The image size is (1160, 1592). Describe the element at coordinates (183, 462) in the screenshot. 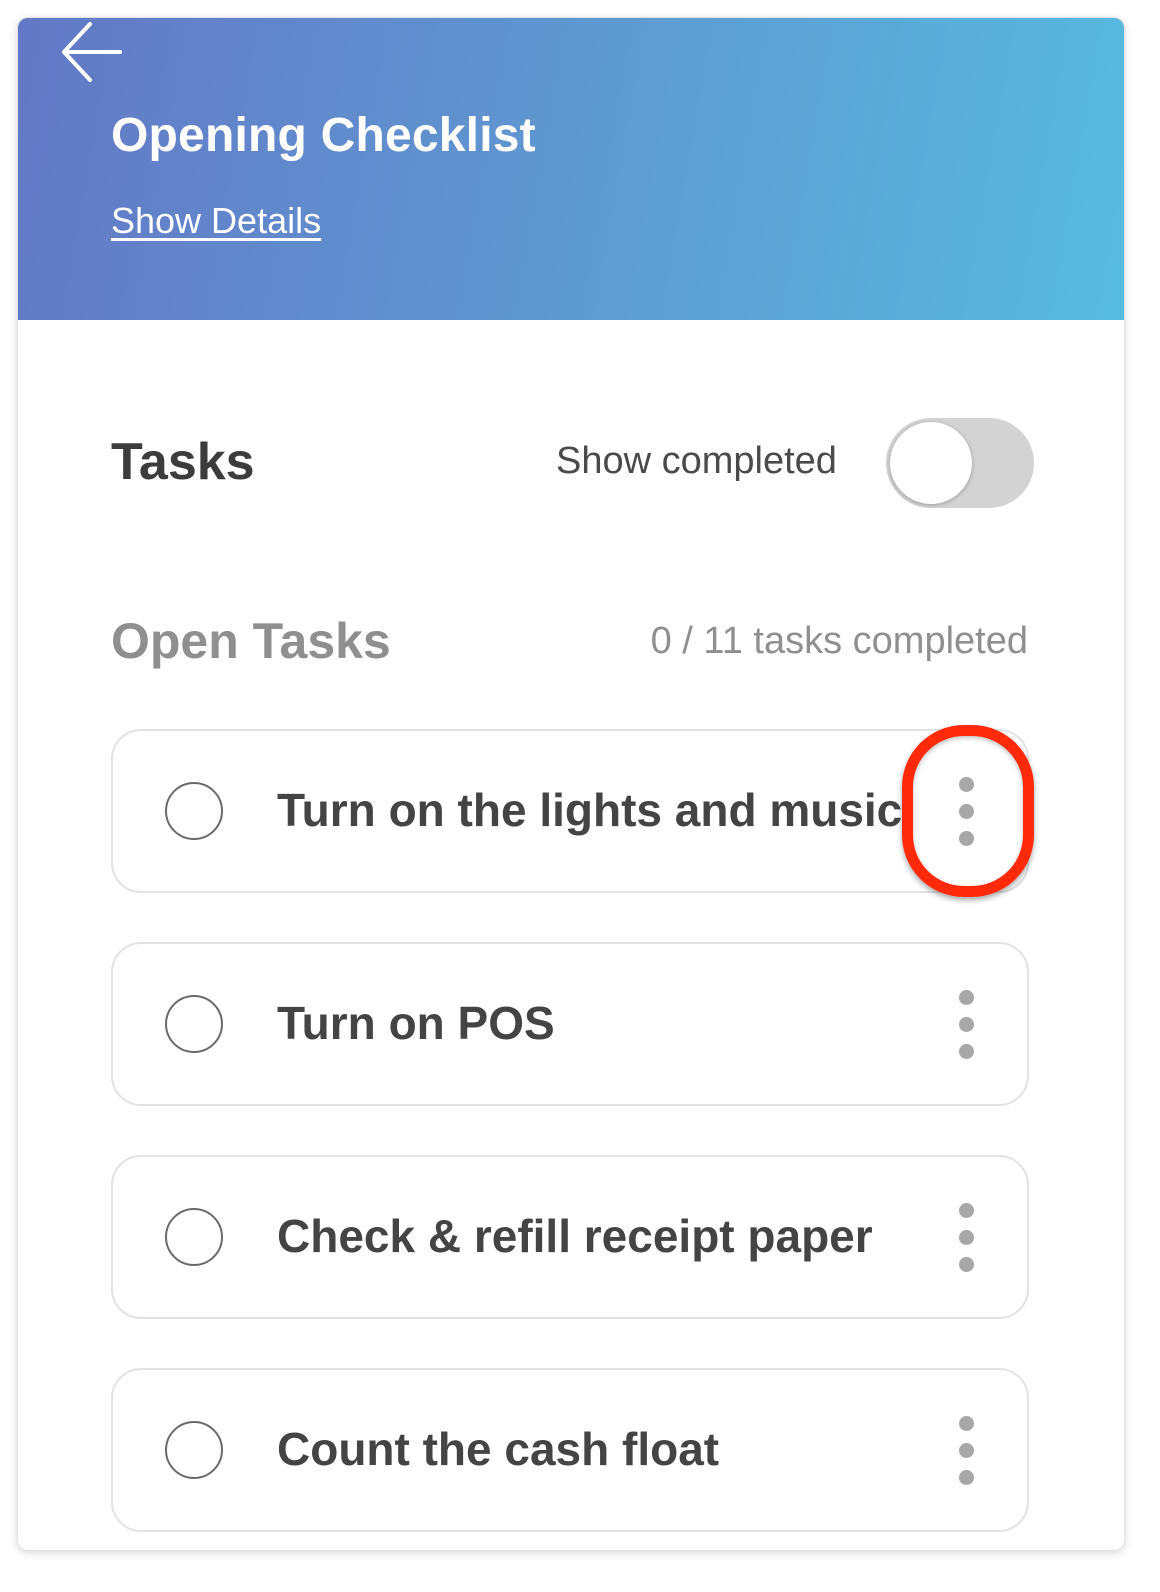

I see `tasks-heading: Tasks` at that location.